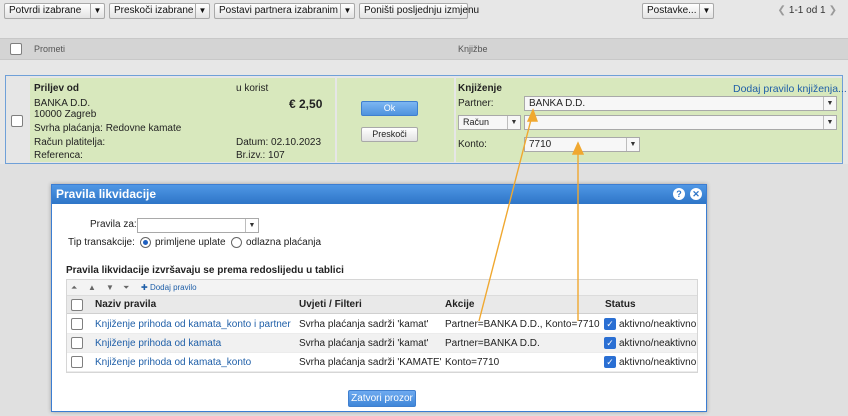 Image resolution: width=848 pixels, height=416 pixels. What do you see at coordinates (578, 148) in the screenshot?
I see `arrow-head-konto` at bounding box center [578, 148].